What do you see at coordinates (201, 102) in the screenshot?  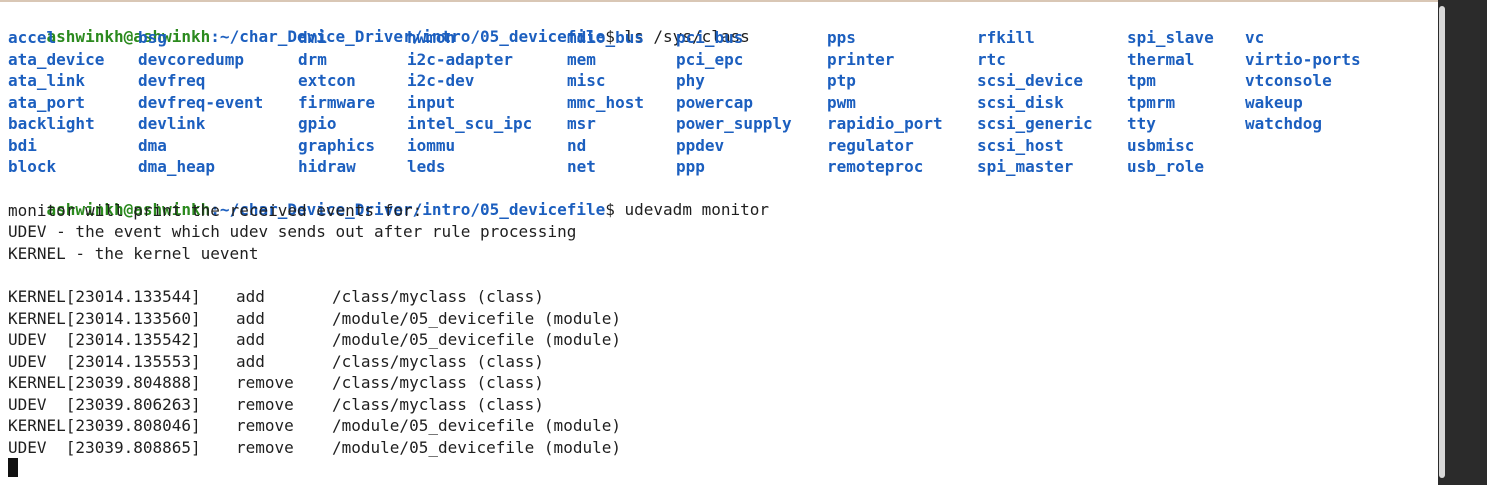 I see `directory-entry: devfreq-event` at bounding box center [201, 102].